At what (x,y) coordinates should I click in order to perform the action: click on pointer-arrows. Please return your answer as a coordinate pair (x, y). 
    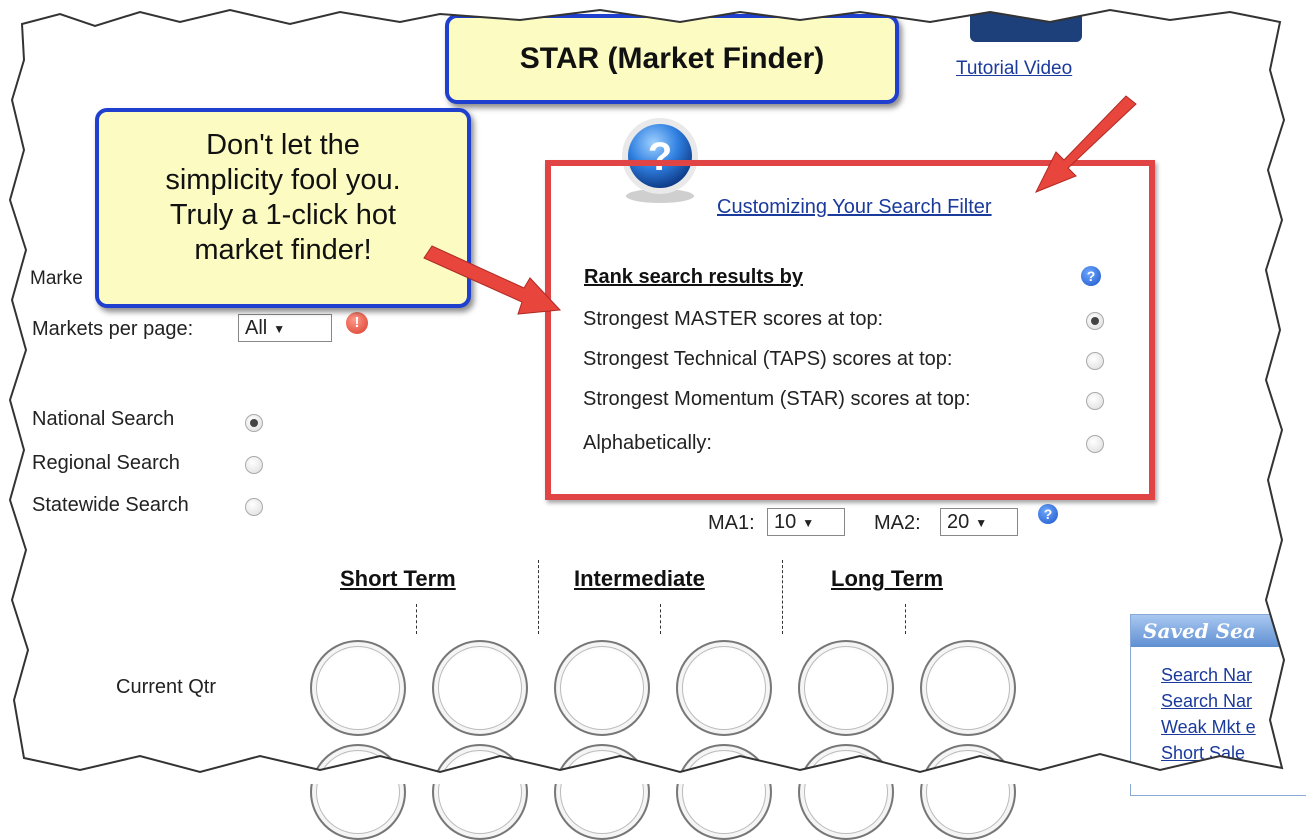
    Looking at the image, I should click on (780, 205).